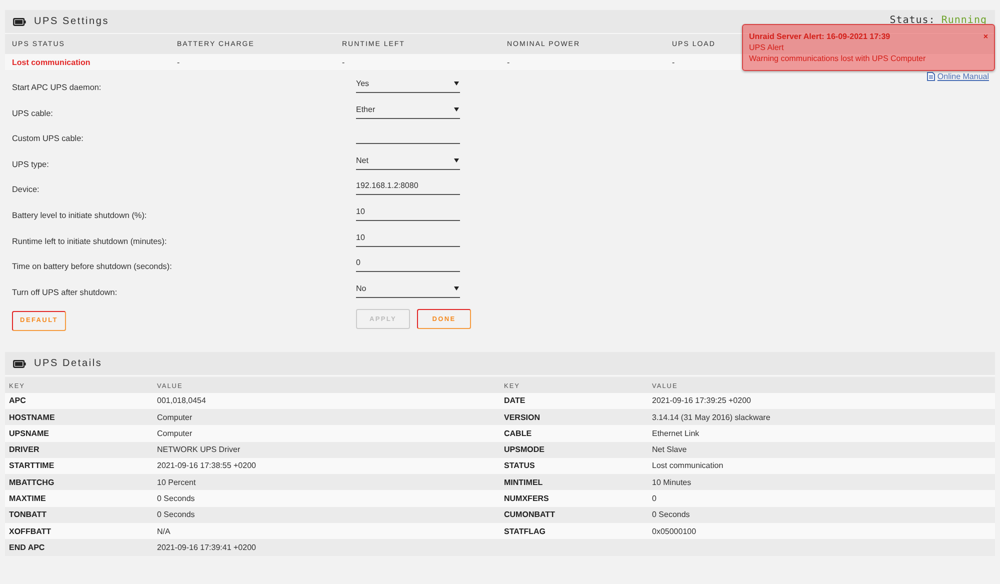 This screenshot has width=1000, height=584. What do you see at coordinates (821, 417) in the screenshot?
I see `value-cell: 3.14.14 (31 May 2016) slackware` at bounding box center [821, 417].